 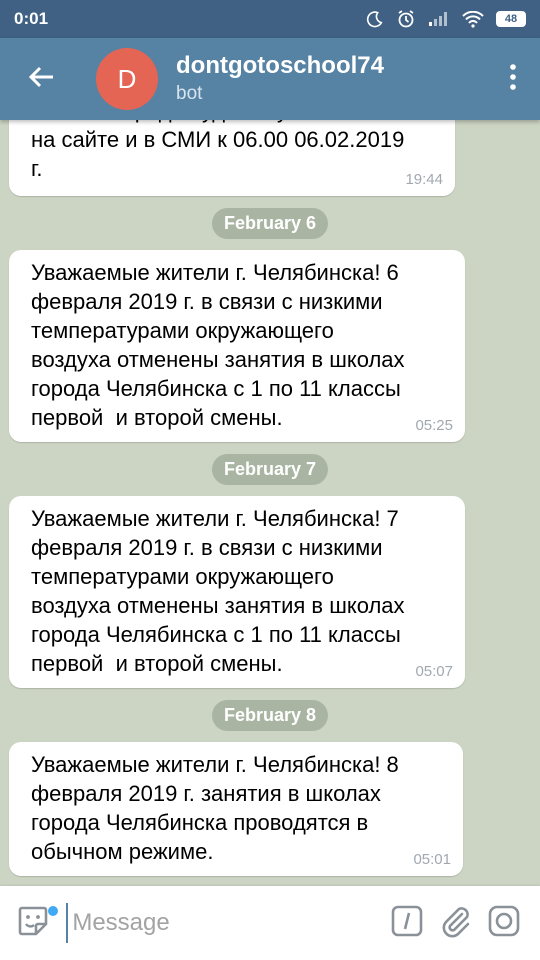 What do you see at coordinates (127, 79) in the screenshot?
I see `avatar: D` at bounding box center [127, 79].